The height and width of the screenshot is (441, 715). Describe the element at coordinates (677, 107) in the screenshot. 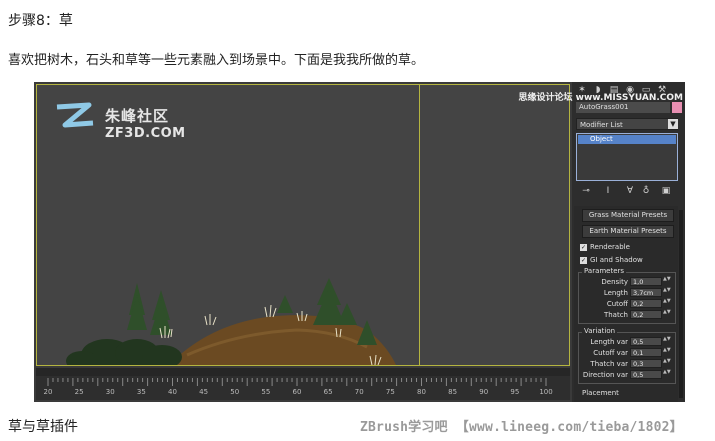

I see `object-color-swatch` at that location.